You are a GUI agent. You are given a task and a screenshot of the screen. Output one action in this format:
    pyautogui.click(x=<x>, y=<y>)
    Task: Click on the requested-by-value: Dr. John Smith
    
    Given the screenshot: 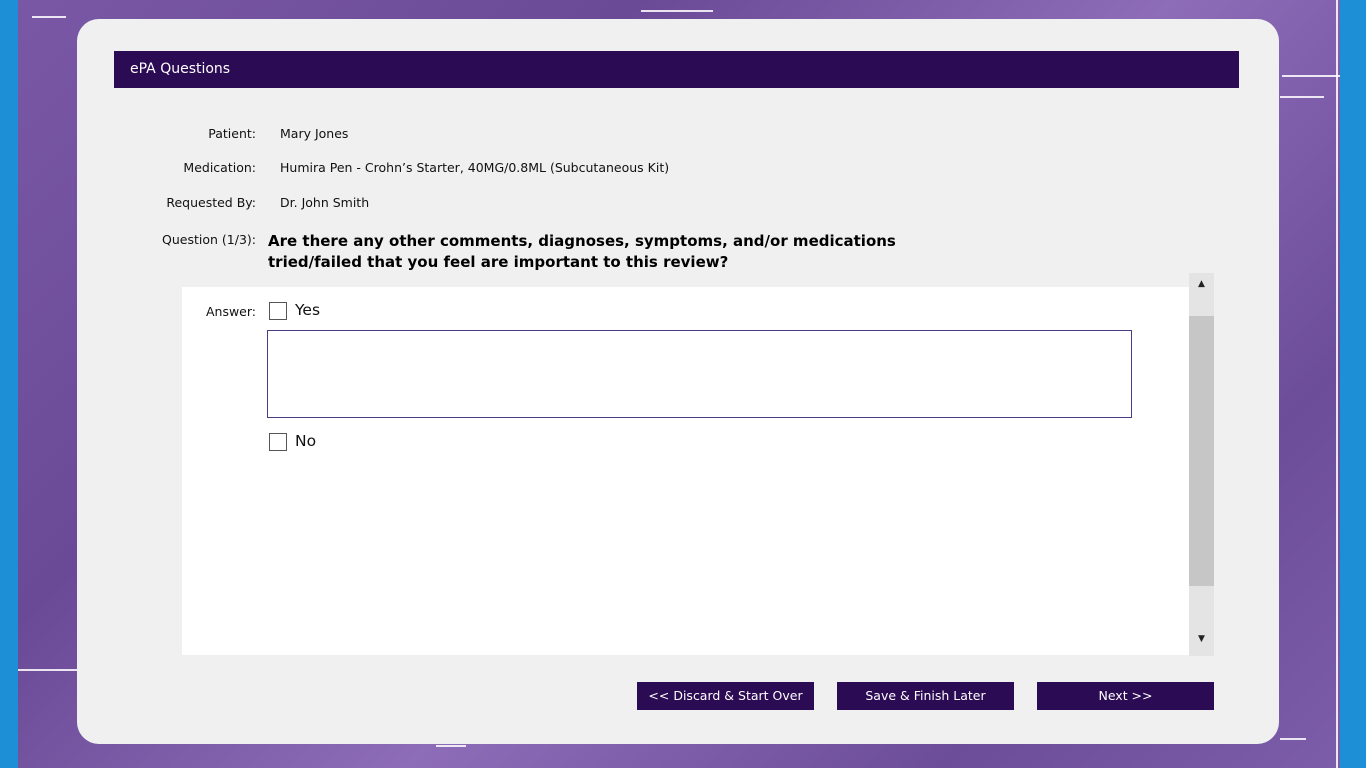 What is the action you would take?
    pyautogui.click(x=325, y=202)
    